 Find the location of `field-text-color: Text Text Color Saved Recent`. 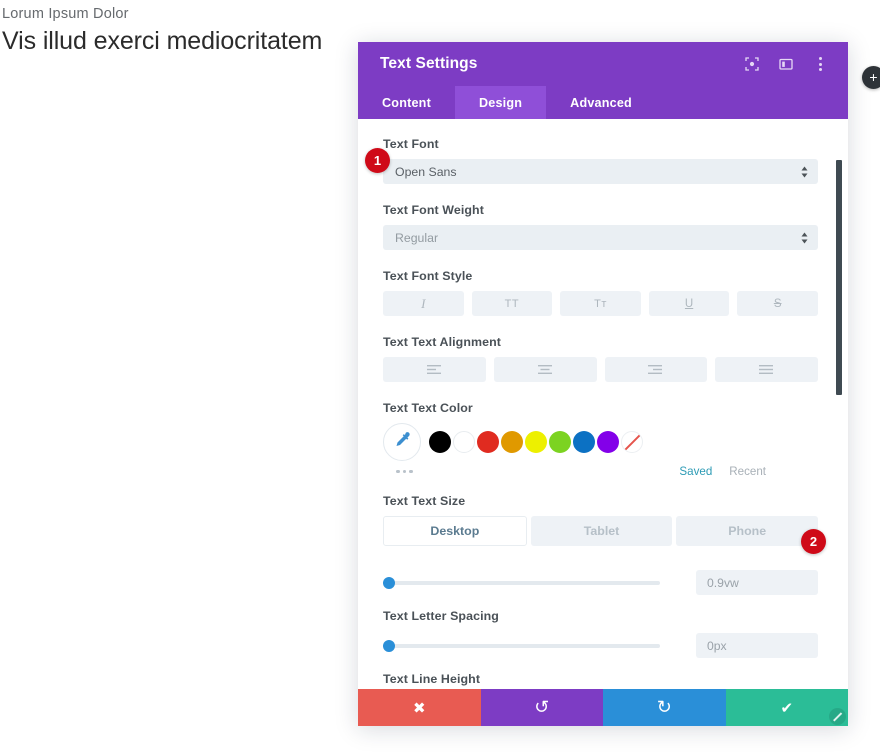

field-text-color: Text Text Color Saved Recent is located at coordinates (600, 439).